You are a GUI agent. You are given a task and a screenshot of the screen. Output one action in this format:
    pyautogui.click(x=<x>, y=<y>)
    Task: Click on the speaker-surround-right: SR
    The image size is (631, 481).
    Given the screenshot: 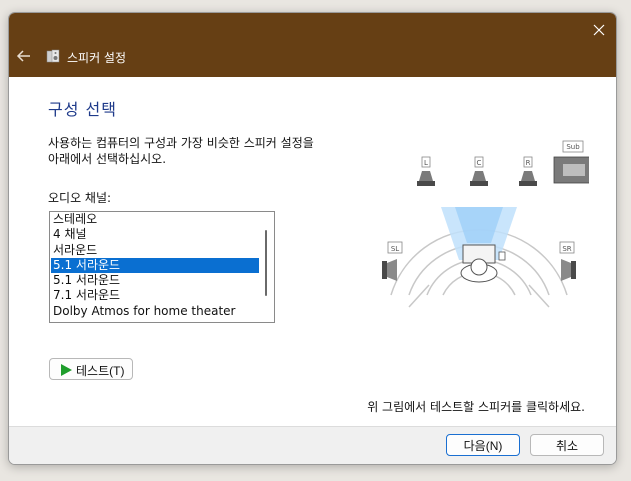 What is the action you would take?
    pyautogui.click(x=567, y=261)
    